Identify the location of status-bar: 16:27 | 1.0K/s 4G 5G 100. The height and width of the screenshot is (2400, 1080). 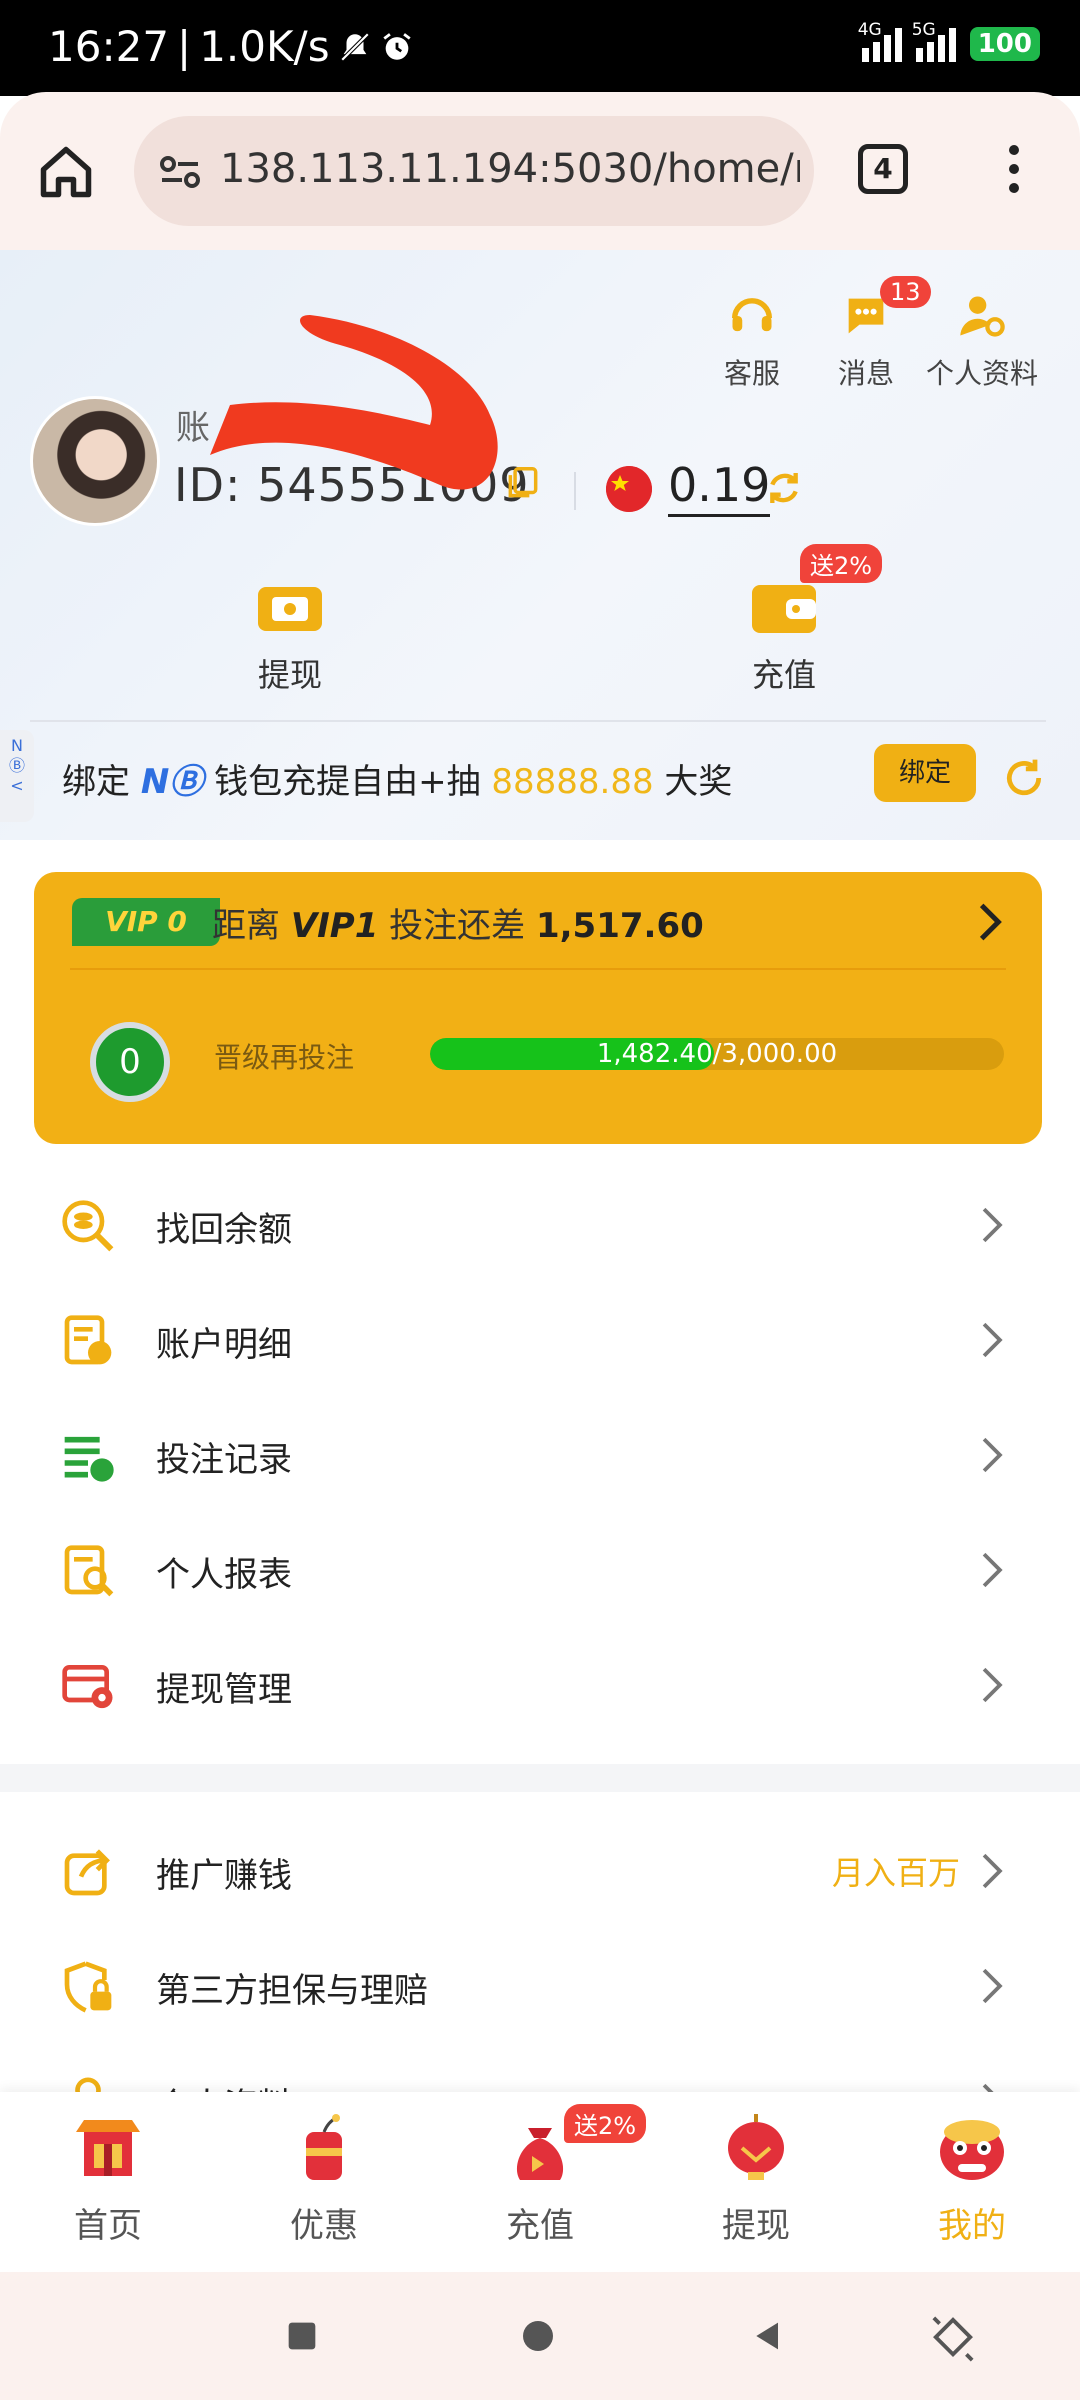
(540, 48).